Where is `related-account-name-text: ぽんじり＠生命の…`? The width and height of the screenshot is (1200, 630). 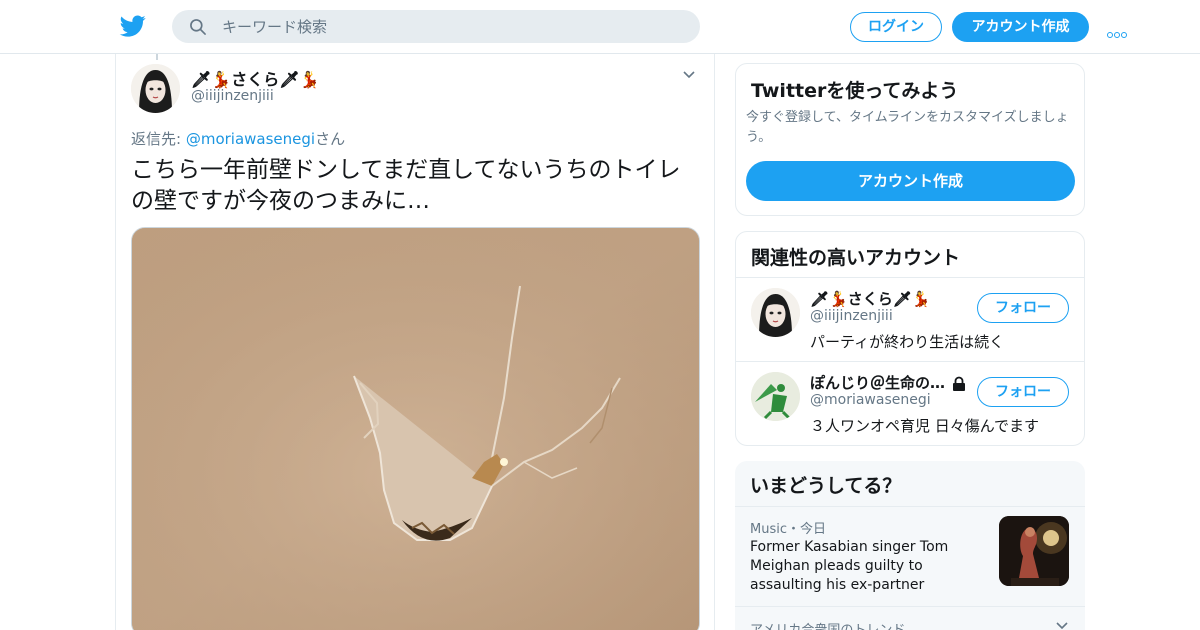
related-account-name-text: ぽんじり＠生命の… is located at coordinates (877, 383).